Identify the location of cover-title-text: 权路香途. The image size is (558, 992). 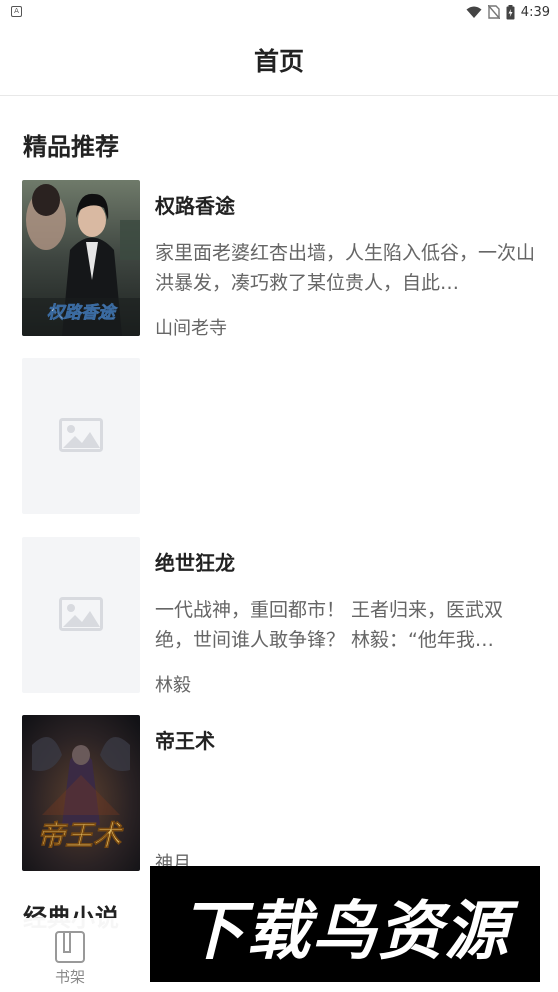
(82, 313).